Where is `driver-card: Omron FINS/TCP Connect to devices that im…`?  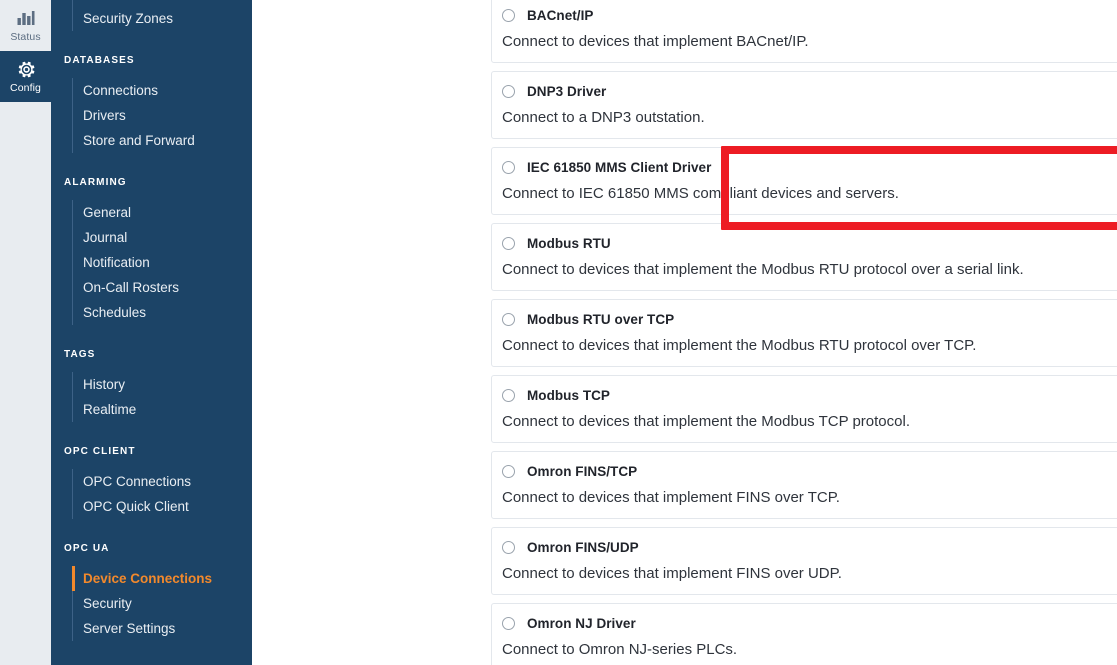 driver-card: Omron FINS/TCP Connect to devices that im… is located at coordinates (804, 485).